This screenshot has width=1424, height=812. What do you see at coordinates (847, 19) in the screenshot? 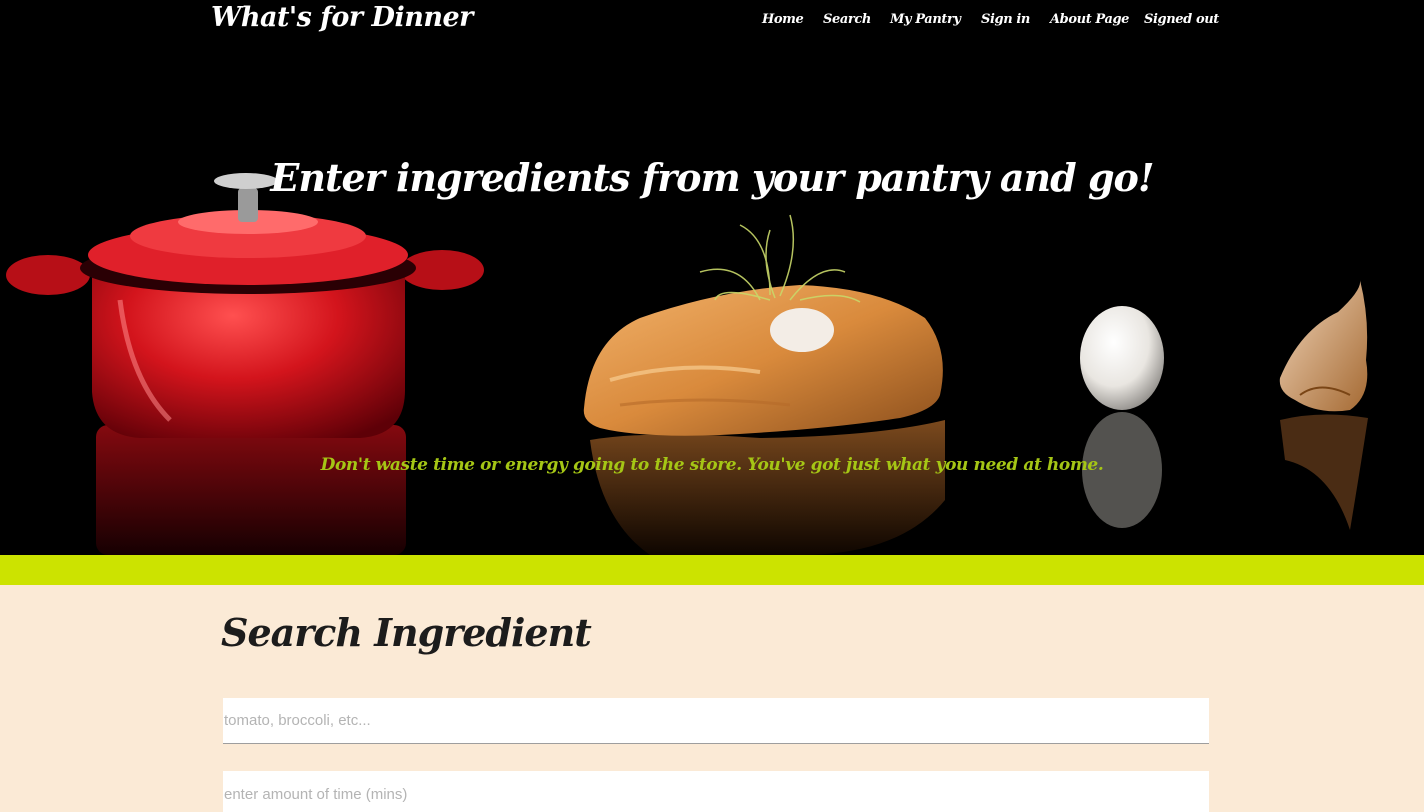
I see `nav-search: Search` at bounding box center [847, 19].